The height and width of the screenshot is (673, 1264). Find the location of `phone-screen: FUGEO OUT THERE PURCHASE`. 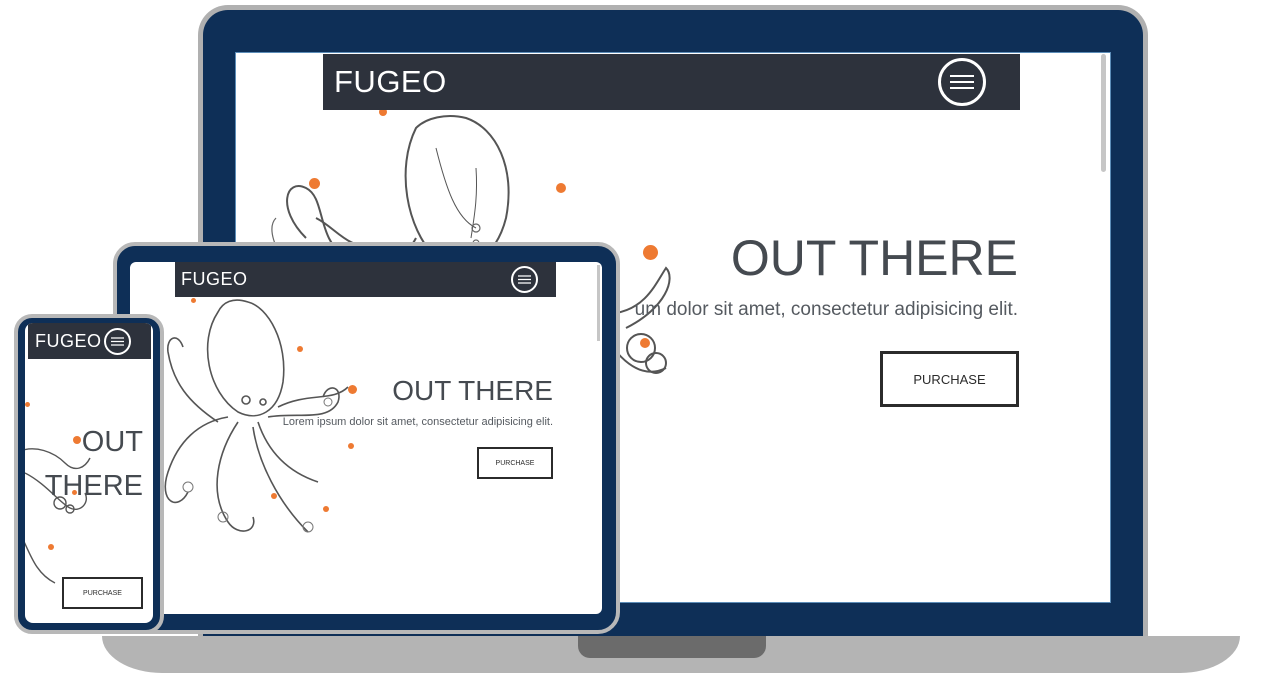

phone-screen: FUGEO OUT THERE PURCHASE is located at coordinates (89, 473).